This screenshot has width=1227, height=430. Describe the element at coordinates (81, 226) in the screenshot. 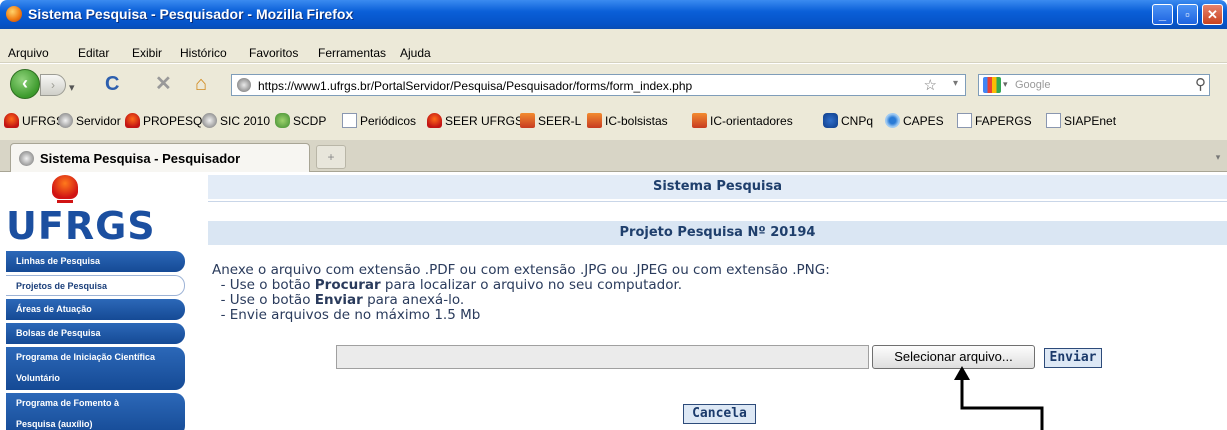

I see `ufrgs-logo: UFRGS` at that location.